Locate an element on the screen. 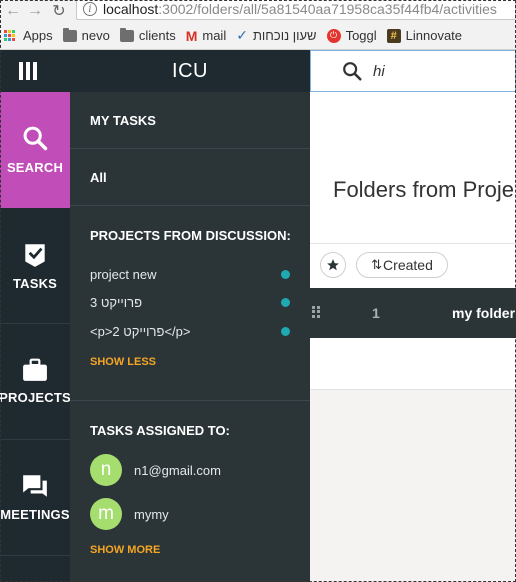 The width and height of the screenshot is (516, 582). search-bar: hi is located at coordinates (413, 71).